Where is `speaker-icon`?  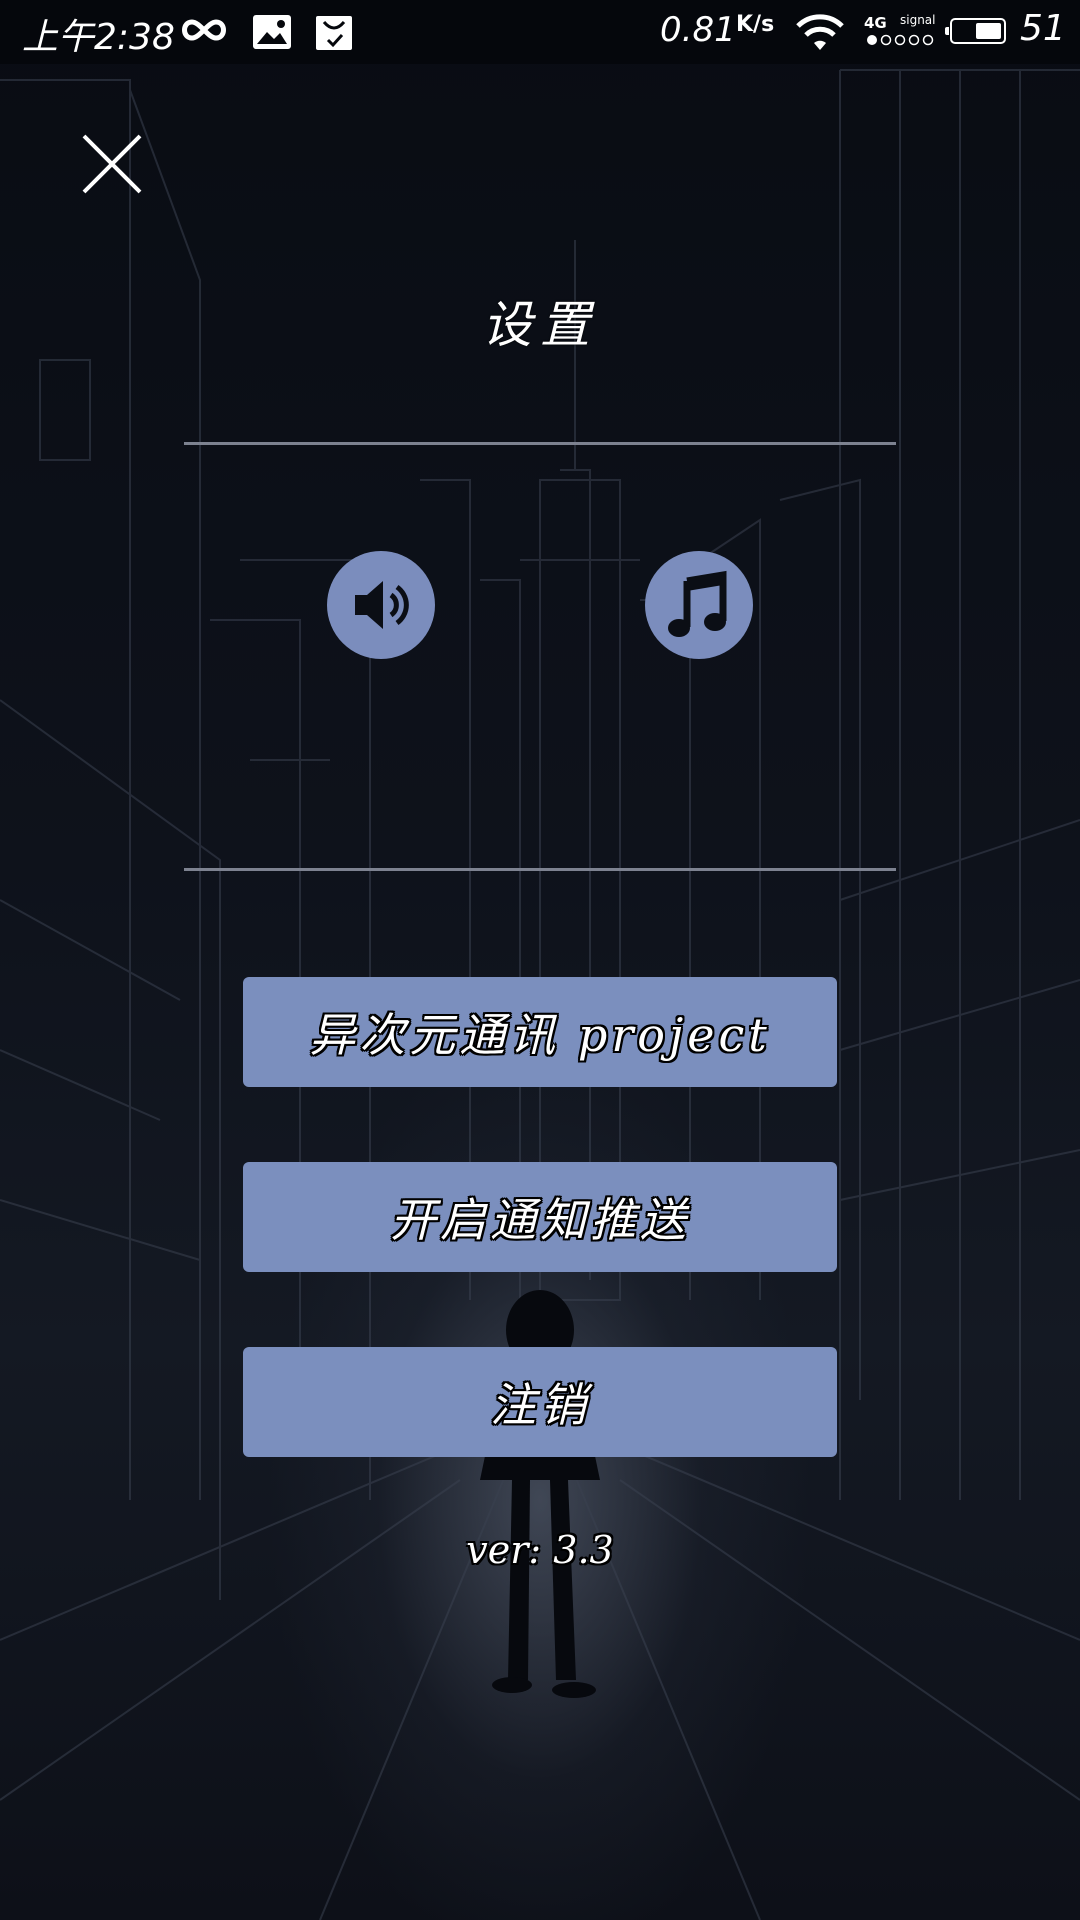
speaker-icon is located at coordinates (382, 605).